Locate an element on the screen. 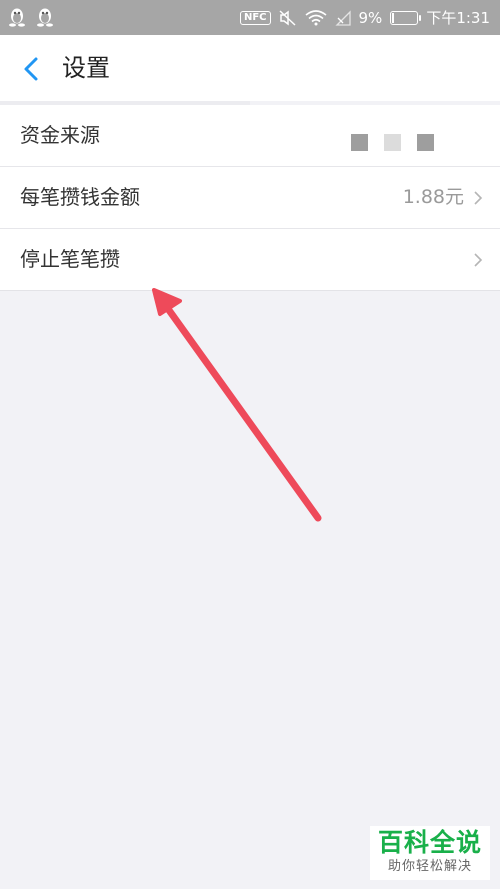  masked-value is located at coordinates (392, 142).